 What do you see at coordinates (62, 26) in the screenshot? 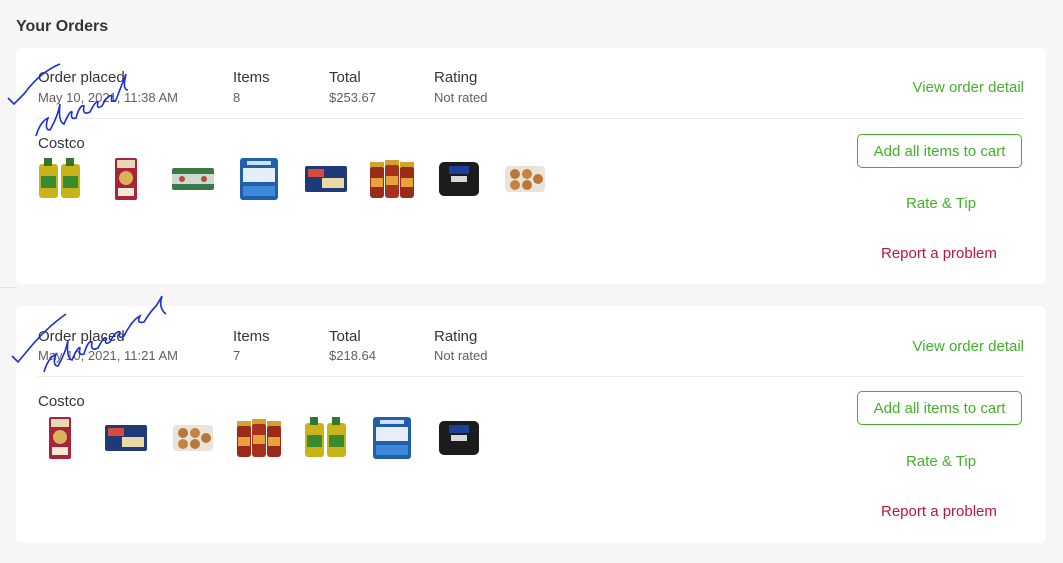
I see `page-title: Your Orders` at bounding box center [62, 26].